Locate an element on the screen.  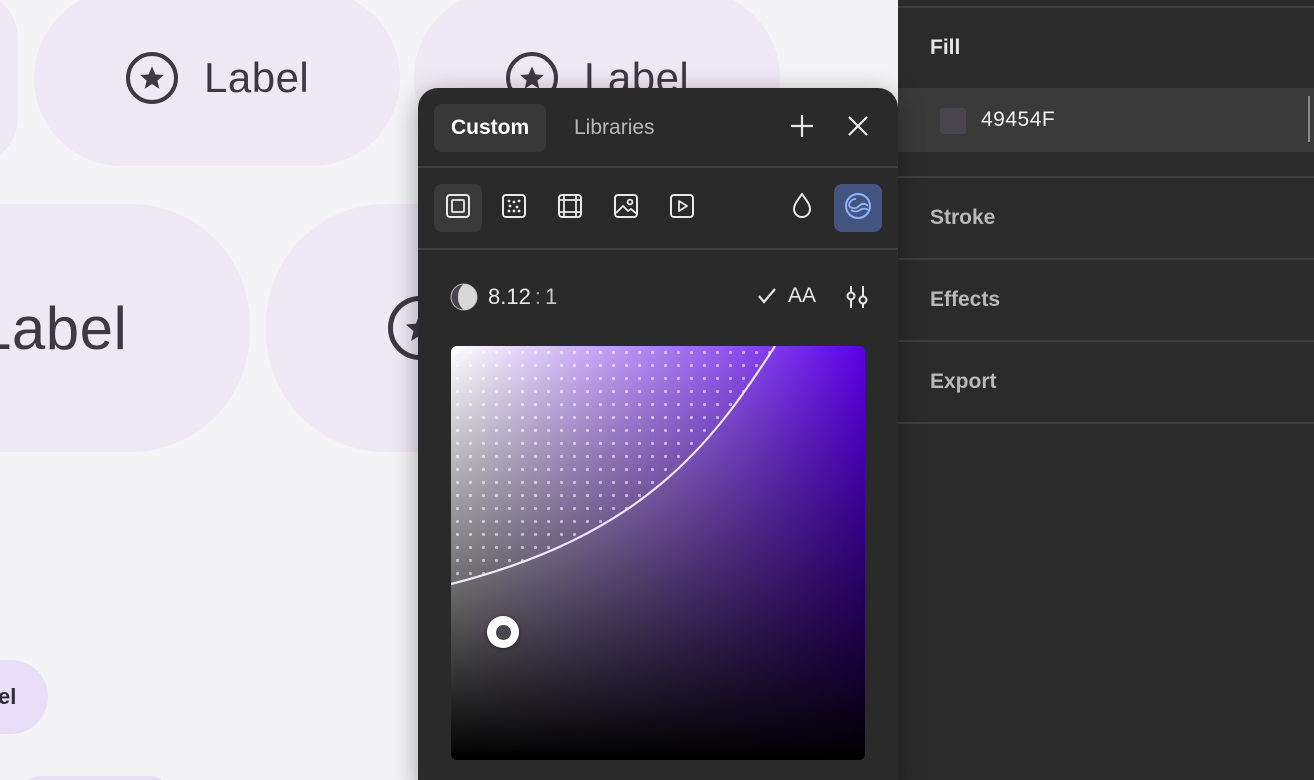
fill-section-title: Fill is located at coordinates (945, 47).